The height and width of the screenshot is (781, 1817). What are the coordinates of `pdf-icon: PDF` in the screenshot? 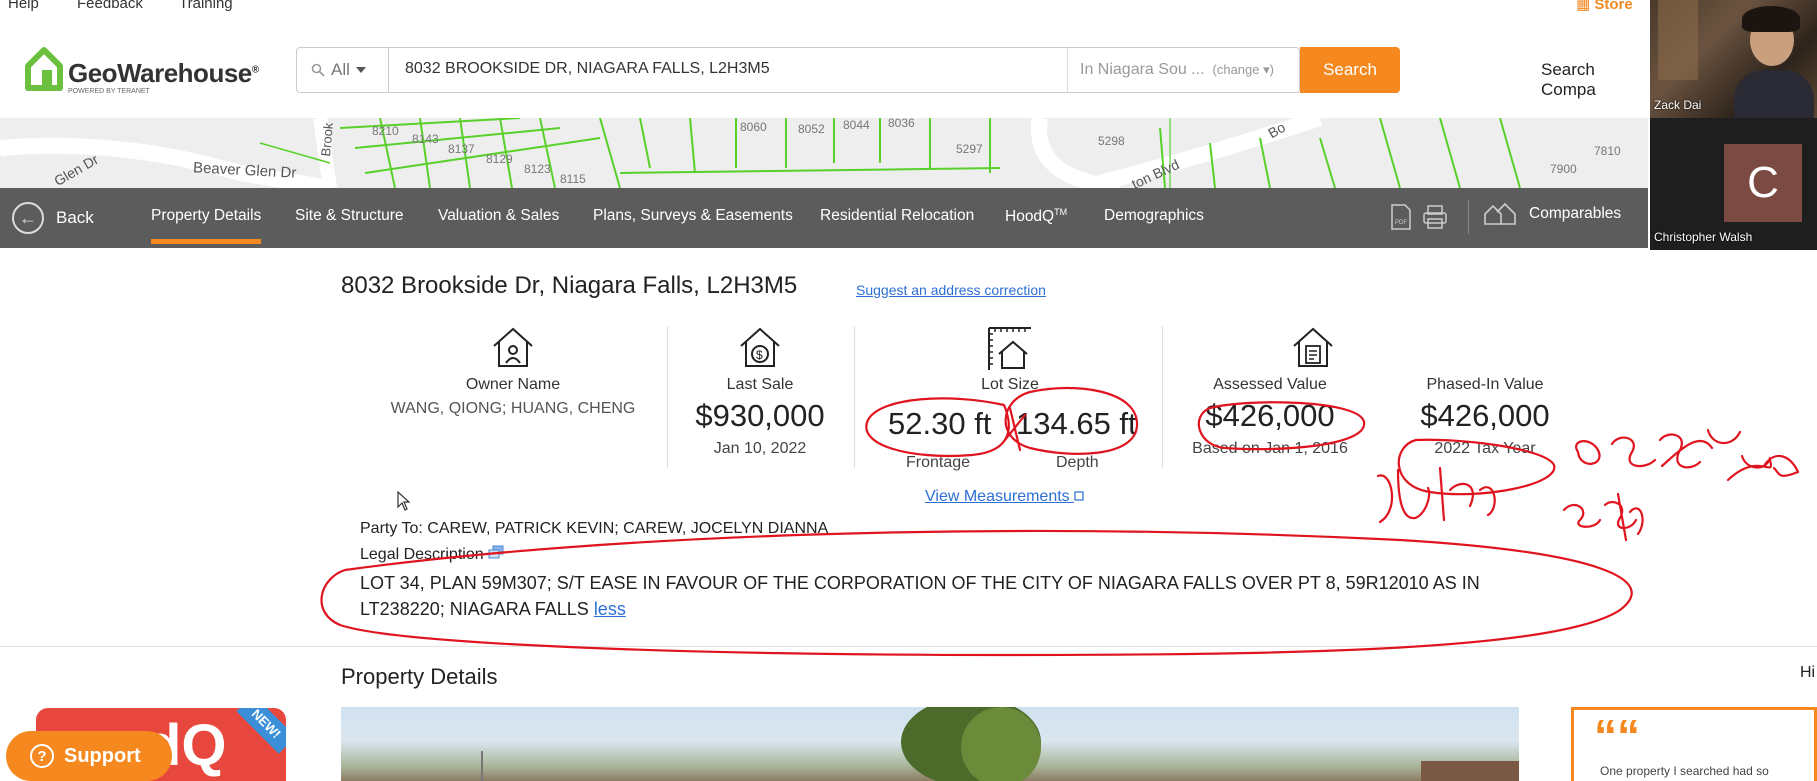 It's located at (1401, 217).